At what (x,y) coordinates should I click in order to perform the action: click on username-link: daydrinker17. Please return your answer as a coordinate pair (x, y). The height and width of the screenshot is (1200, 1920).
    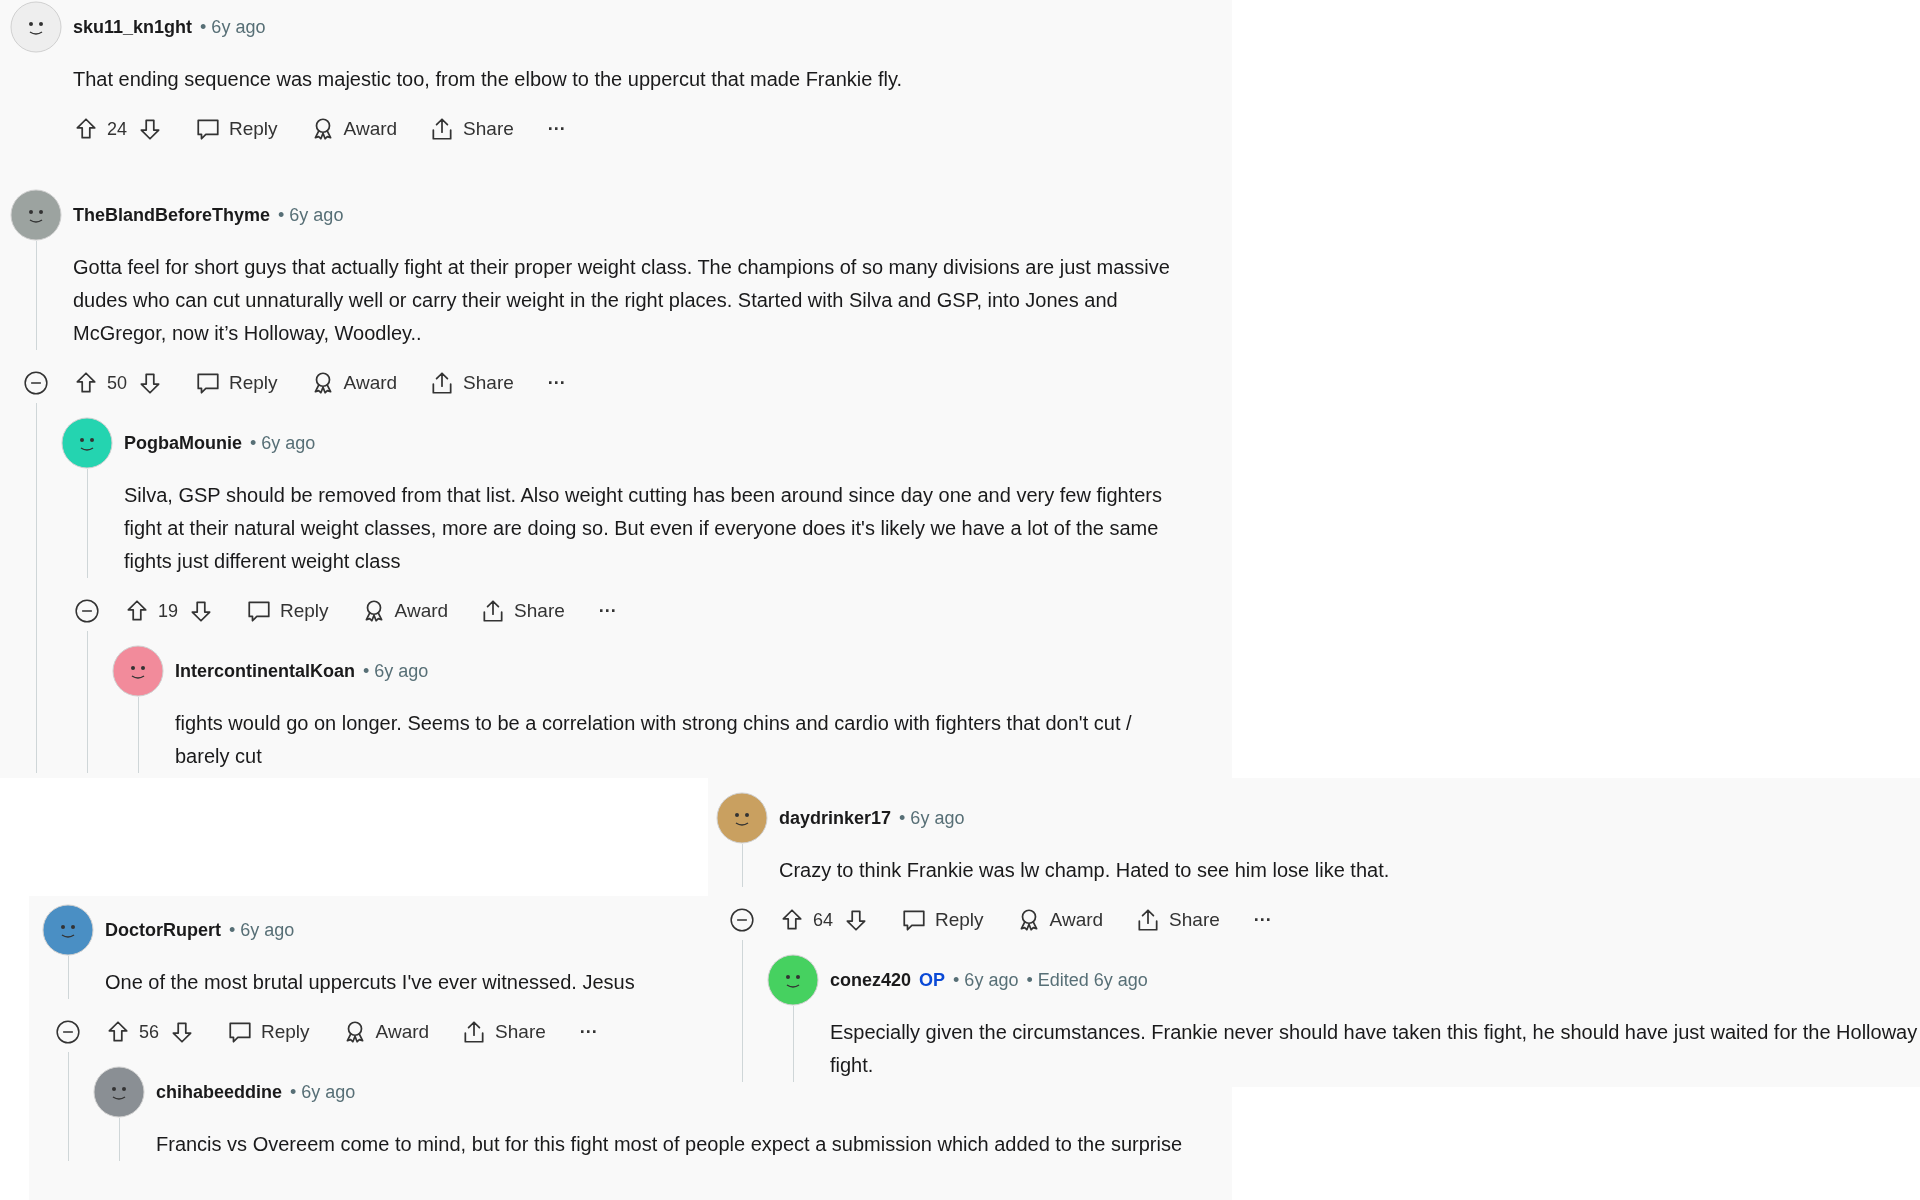
    Looking at the image, I should click on (835, 818).